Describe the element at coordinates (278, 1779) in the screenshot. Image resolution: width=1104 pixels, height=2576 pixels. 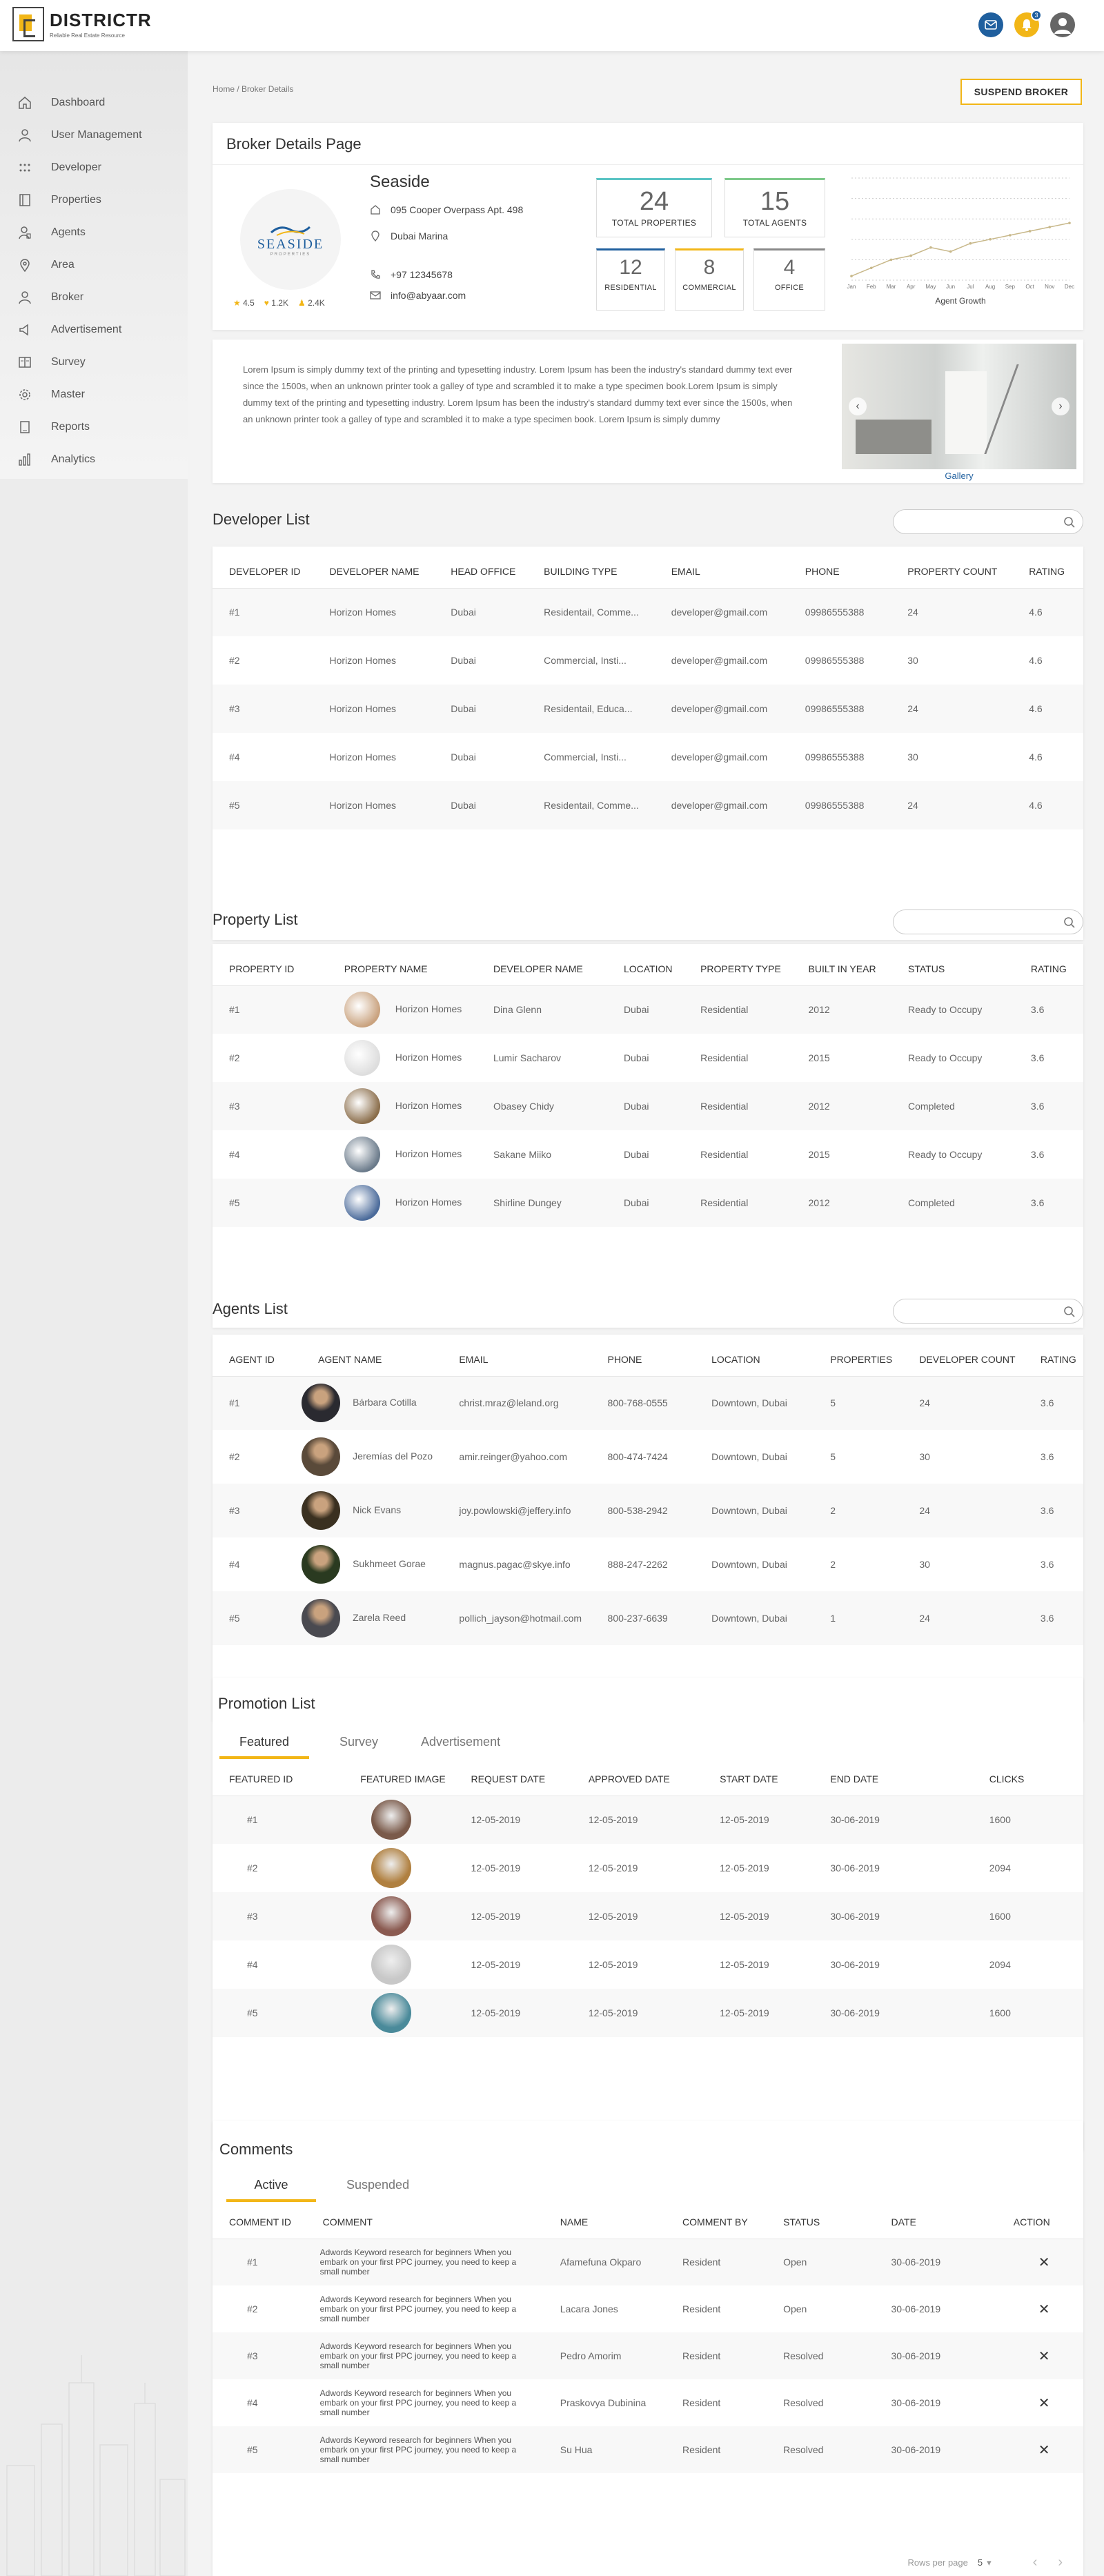
I see `column-header: FEATURED ID` at that location.